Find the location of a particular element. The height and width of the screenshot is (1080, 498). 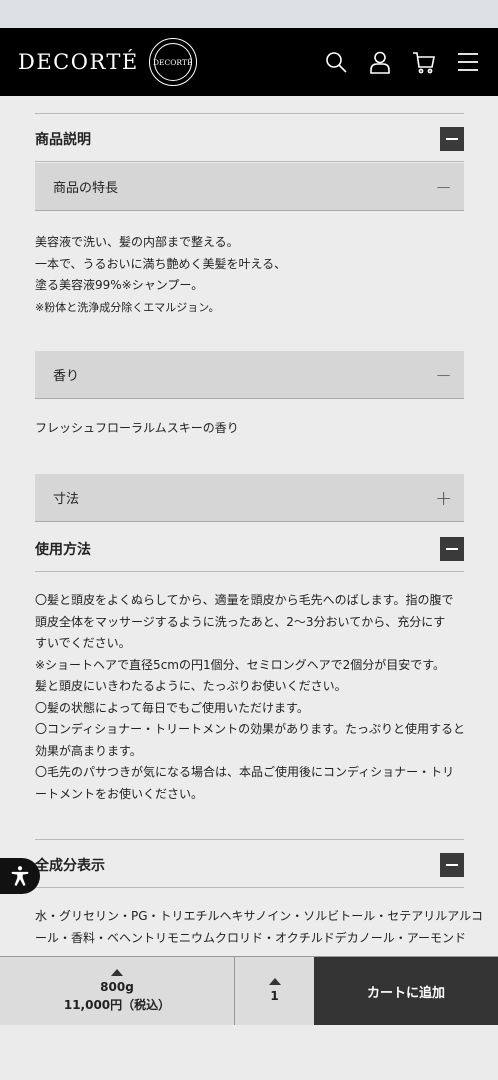

accessibility-button is located at coordinates (20, 876).